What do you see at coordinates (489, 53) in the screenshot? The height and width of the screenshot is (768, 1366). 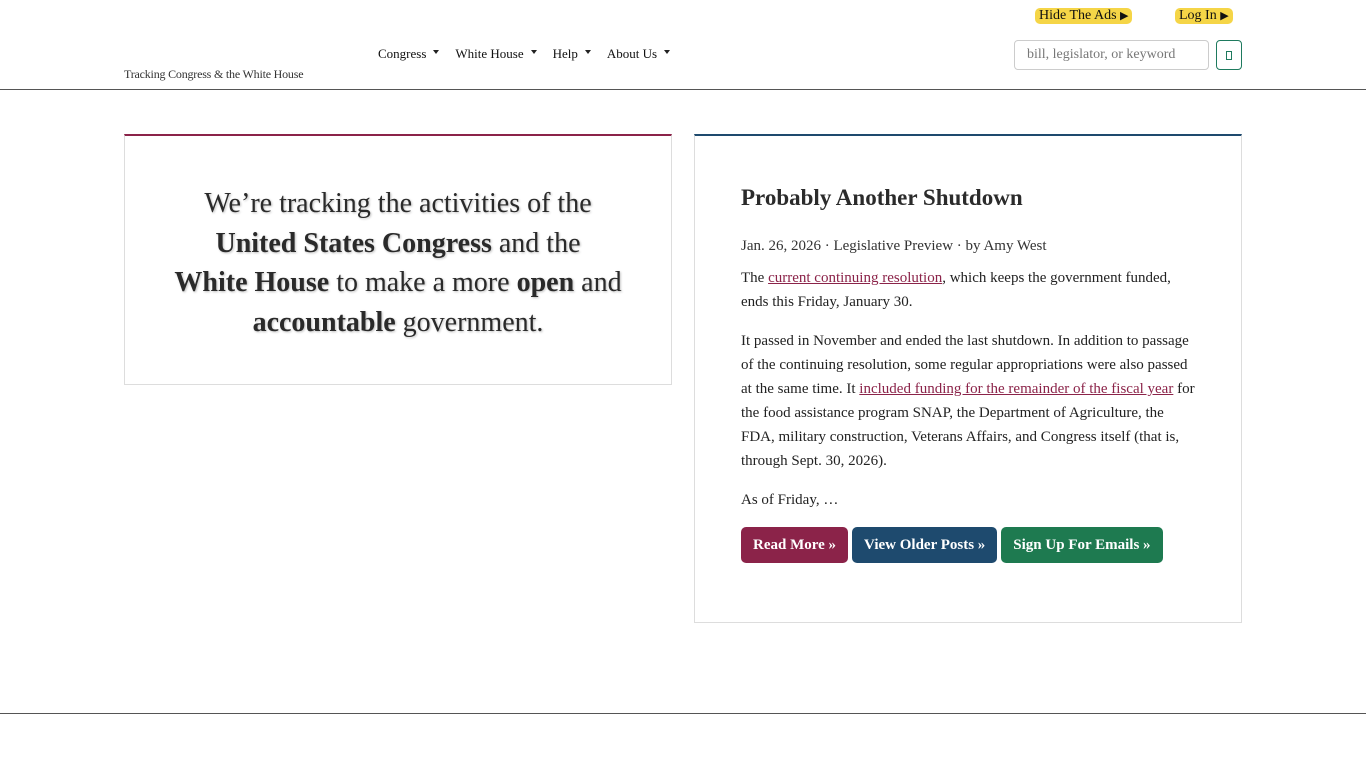 I see `nav-white-house-label: White House` at bounding box center [489, 53].